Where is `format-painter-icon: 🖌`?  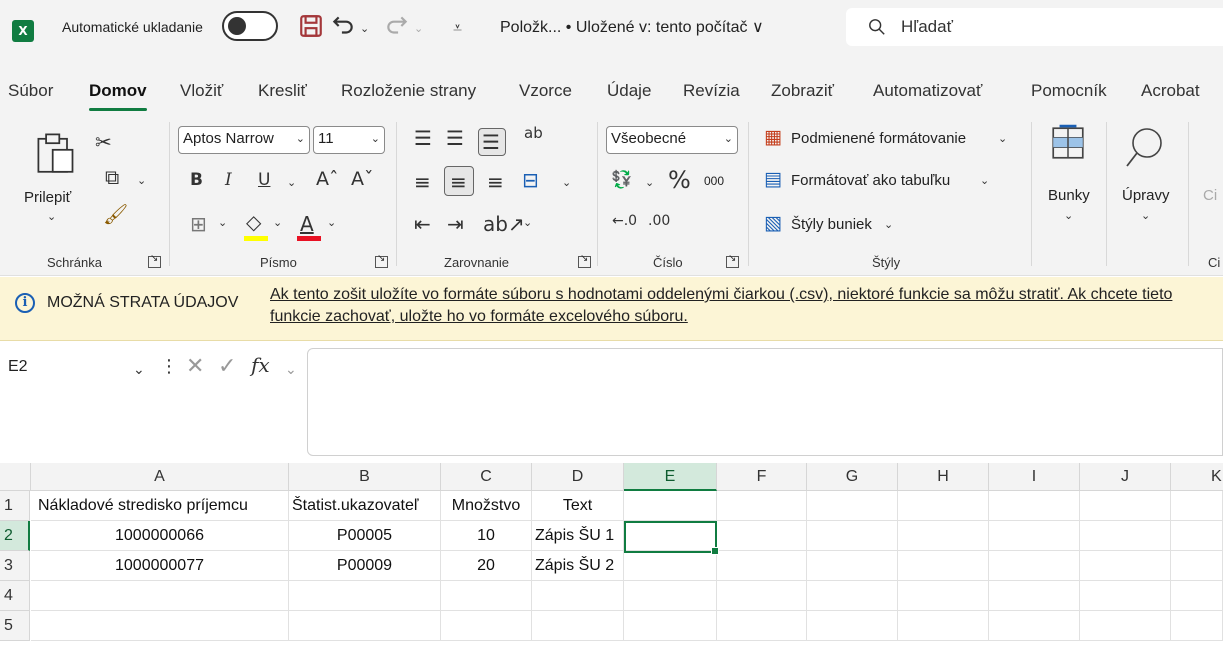 format-painter-icon: 🖌 is located at coordinates (115, 214).